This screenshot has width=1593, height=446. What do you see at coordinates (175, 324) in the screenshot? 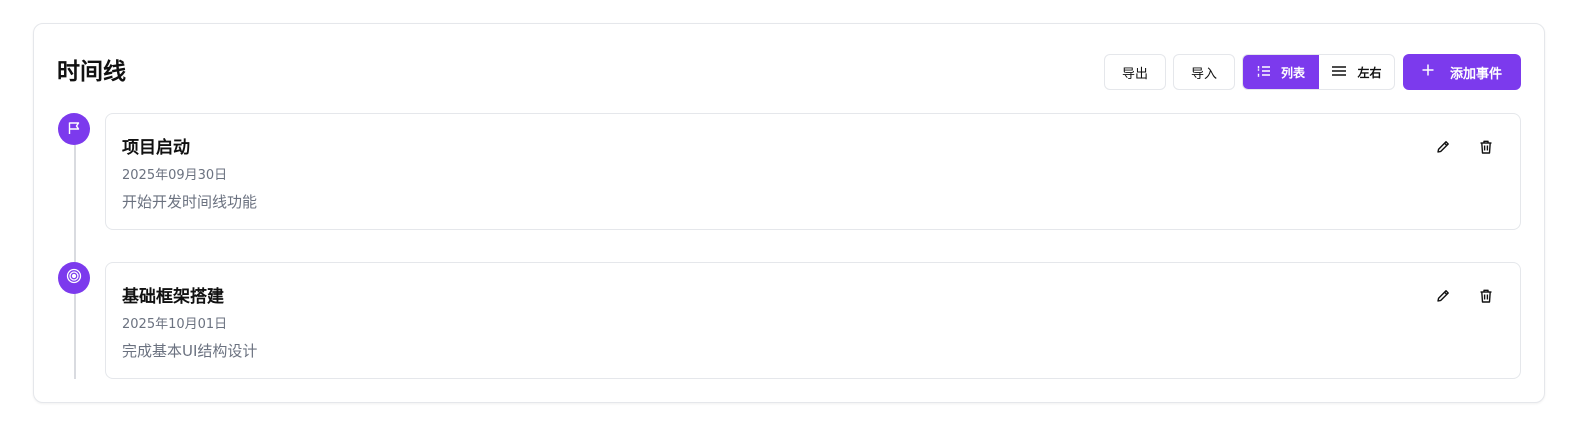
I see `event-date: 2025年10月01日` at bounding box center [175, 324].